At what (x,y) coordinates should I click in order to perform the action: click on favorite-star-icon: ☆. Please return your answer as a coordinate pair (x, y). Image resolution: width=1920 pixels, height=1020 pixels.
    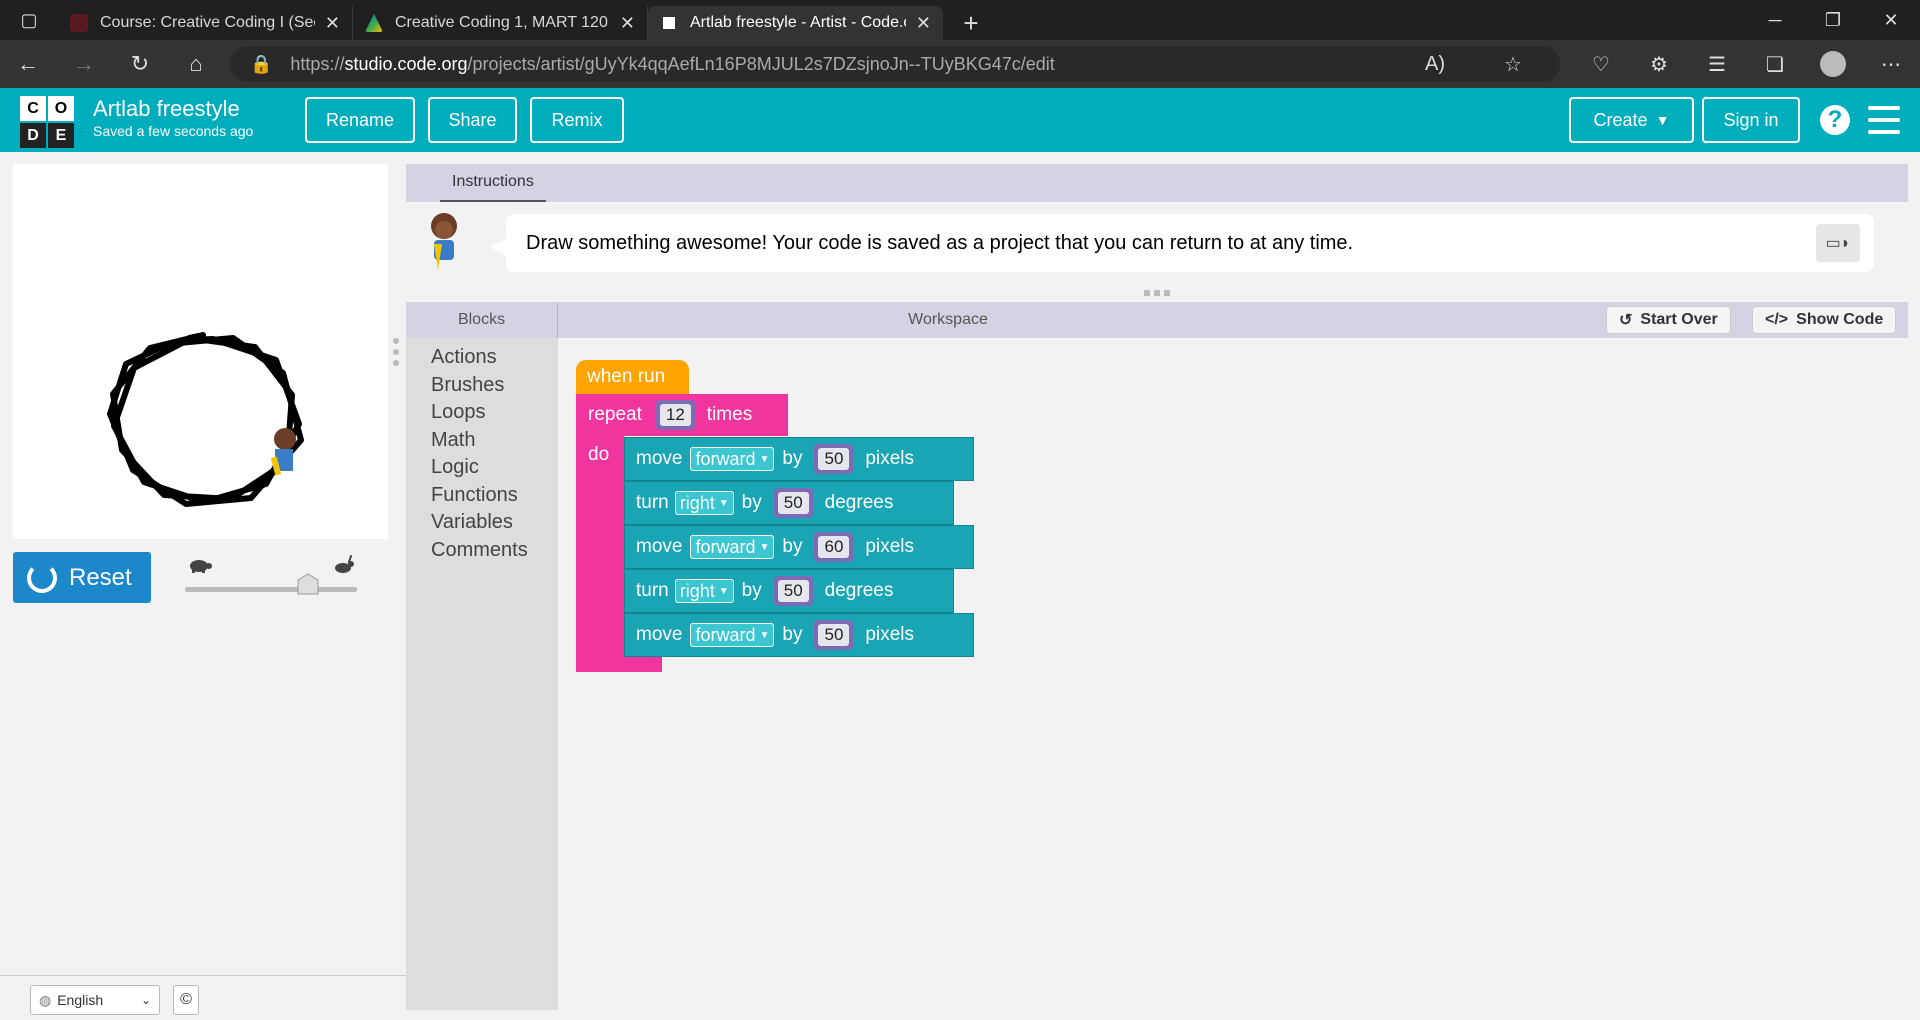
    Looking at the image, I should click on (1513, 64).